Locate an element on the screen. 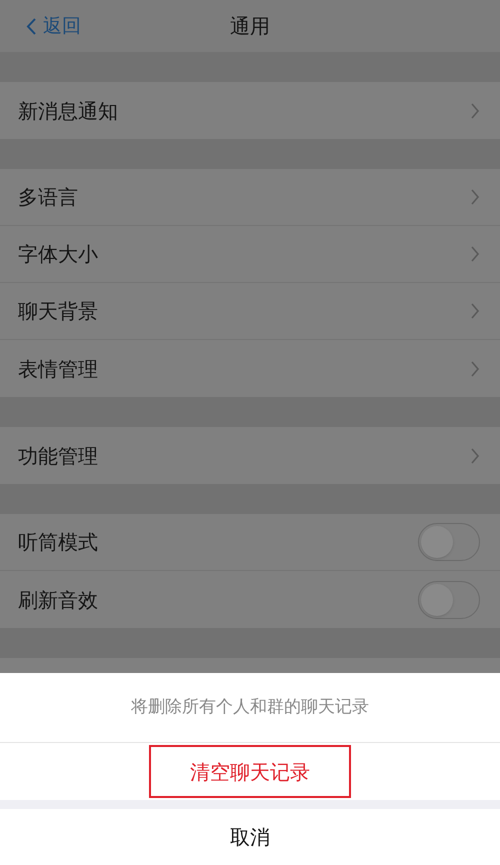  setting-label: 表情管理 is located at coordinates (58, 369).